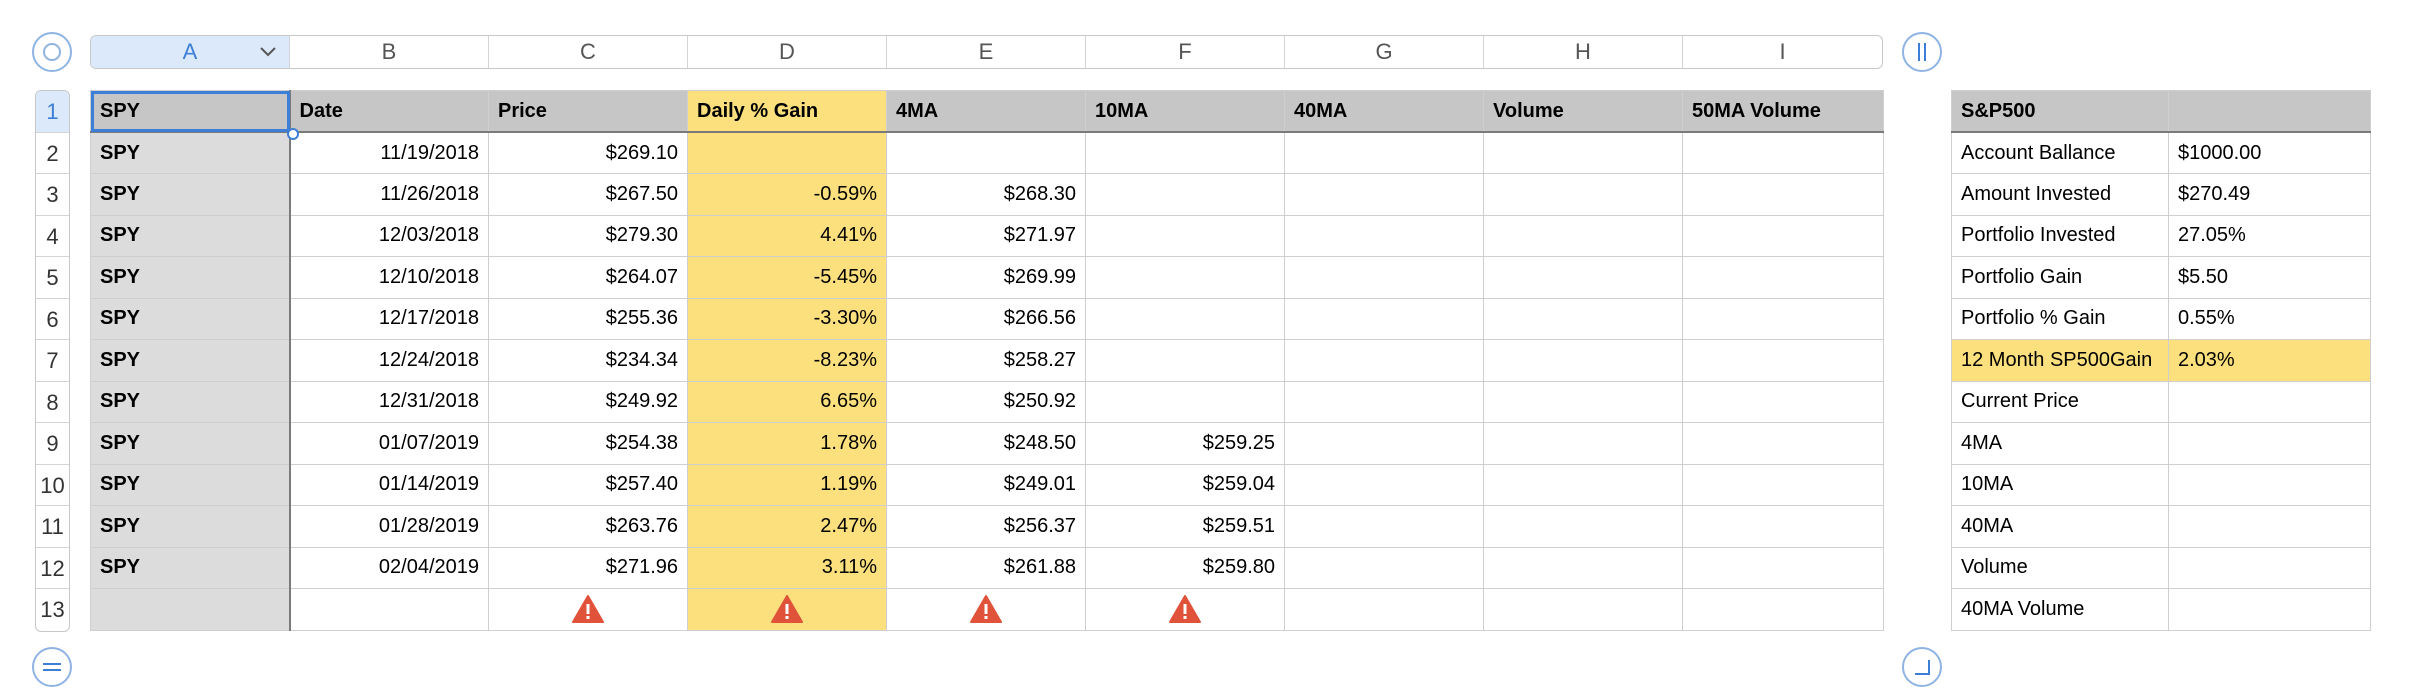 The image size is (2410, 690). What do you see at coordinates (787, 194) in the screenshot?
I see `cell-daily-gain: -0.59%` at bounding box center [787, 194].